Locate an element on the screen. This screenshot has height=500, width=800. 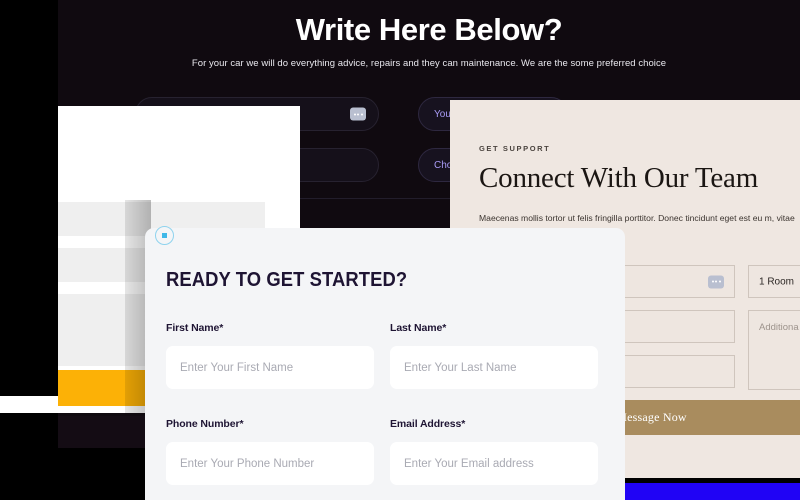
phone-number-label: Phone Number* is located at coordinates (205, 424).